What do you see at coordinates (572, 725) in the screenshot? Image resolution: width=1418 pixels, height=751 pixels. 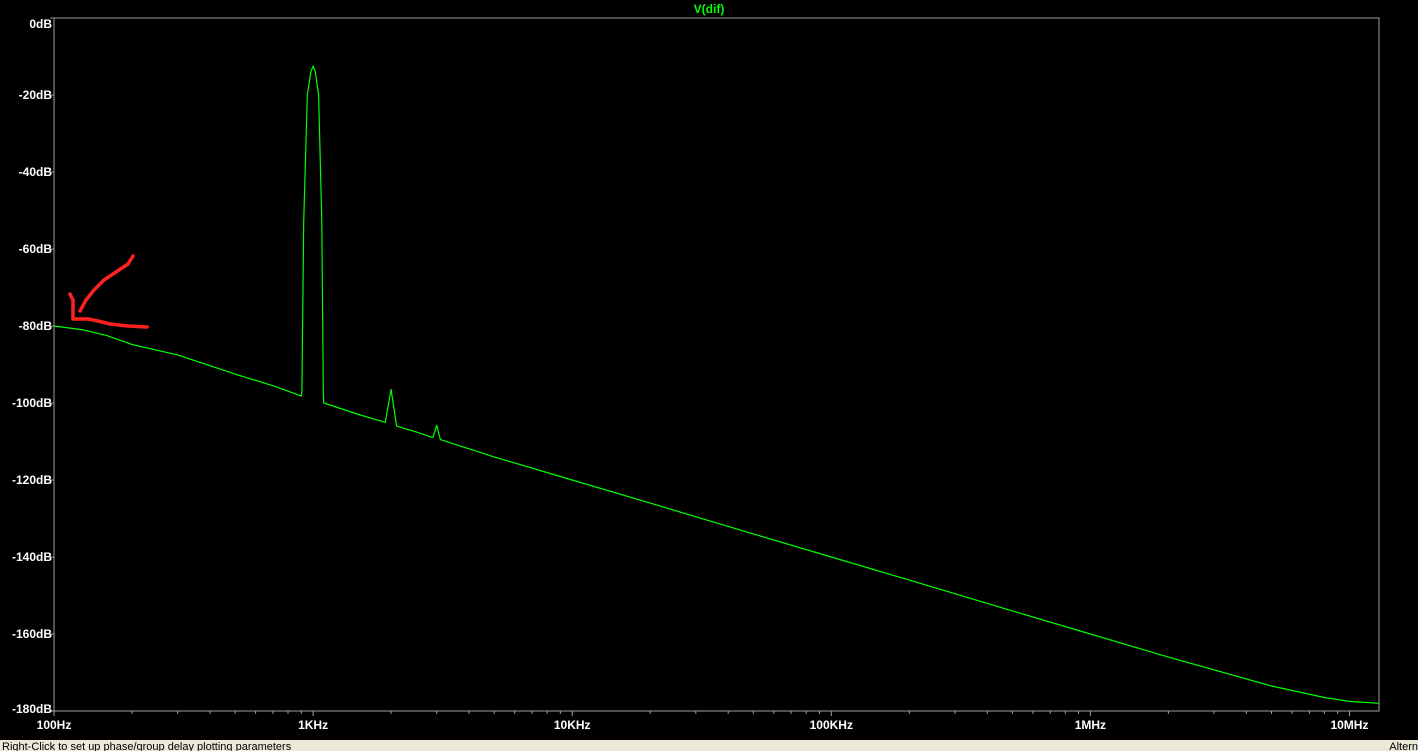 I see `x-tick-label: 10KHz` at bounding box center [572, 725].